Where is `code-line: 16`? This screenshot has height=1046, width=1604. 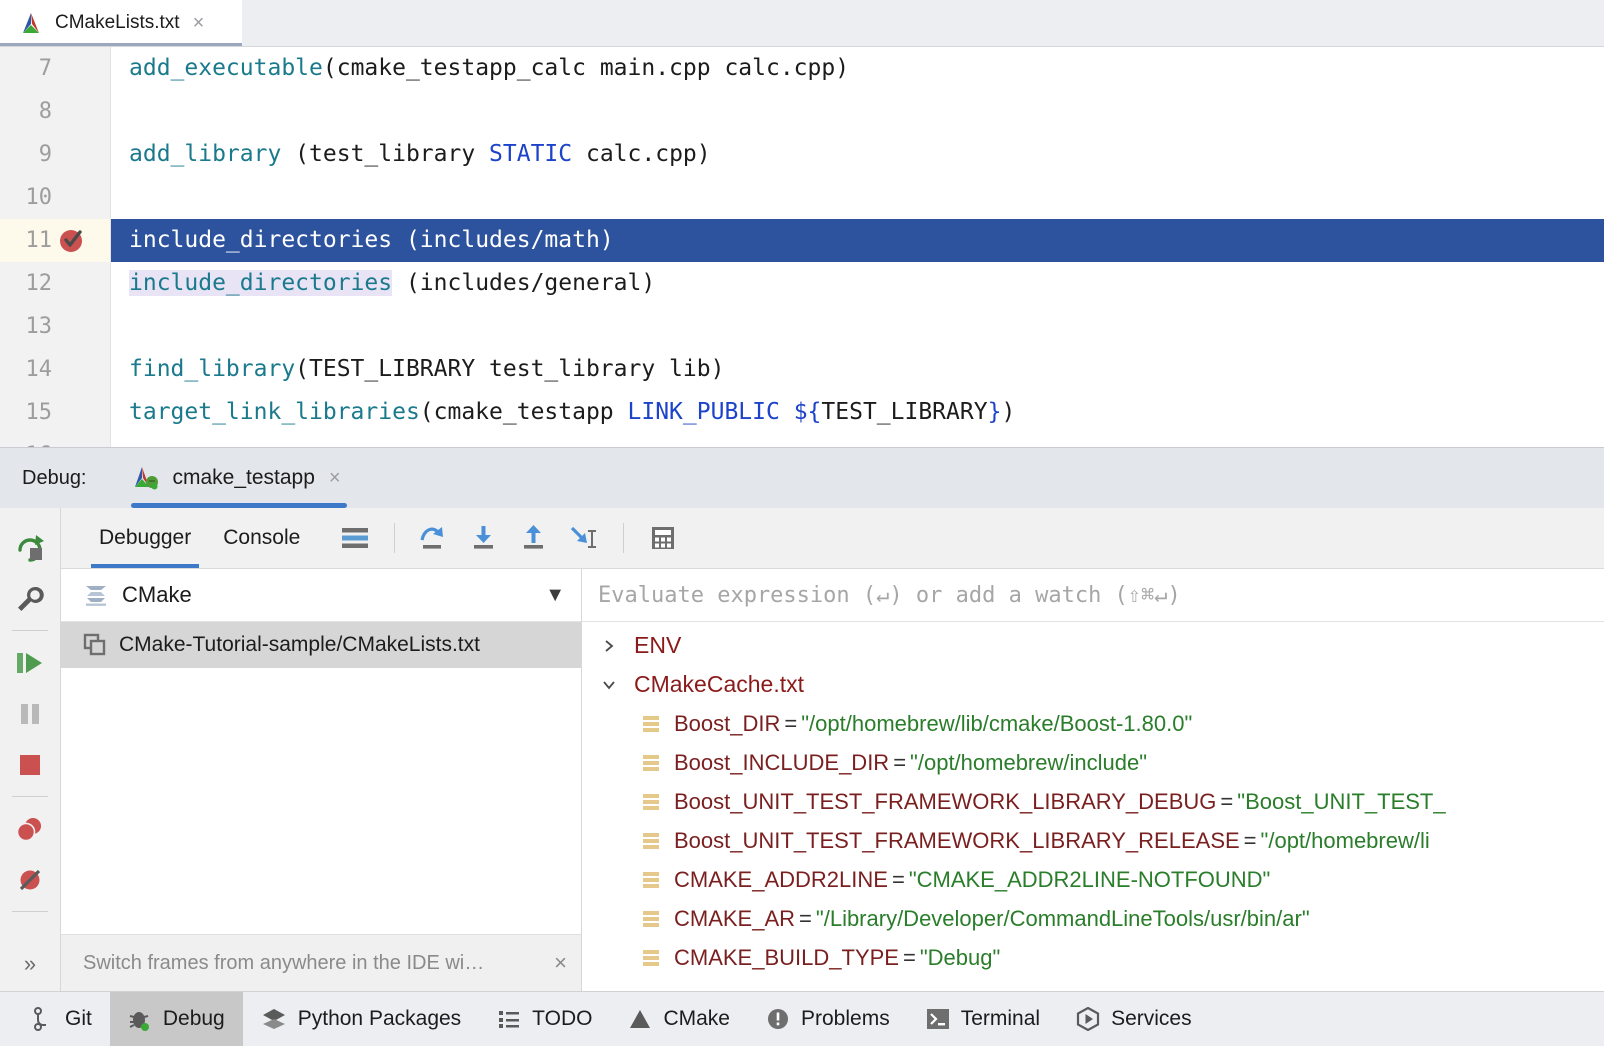
code-line: 16 is located at coordinates (802, 440).